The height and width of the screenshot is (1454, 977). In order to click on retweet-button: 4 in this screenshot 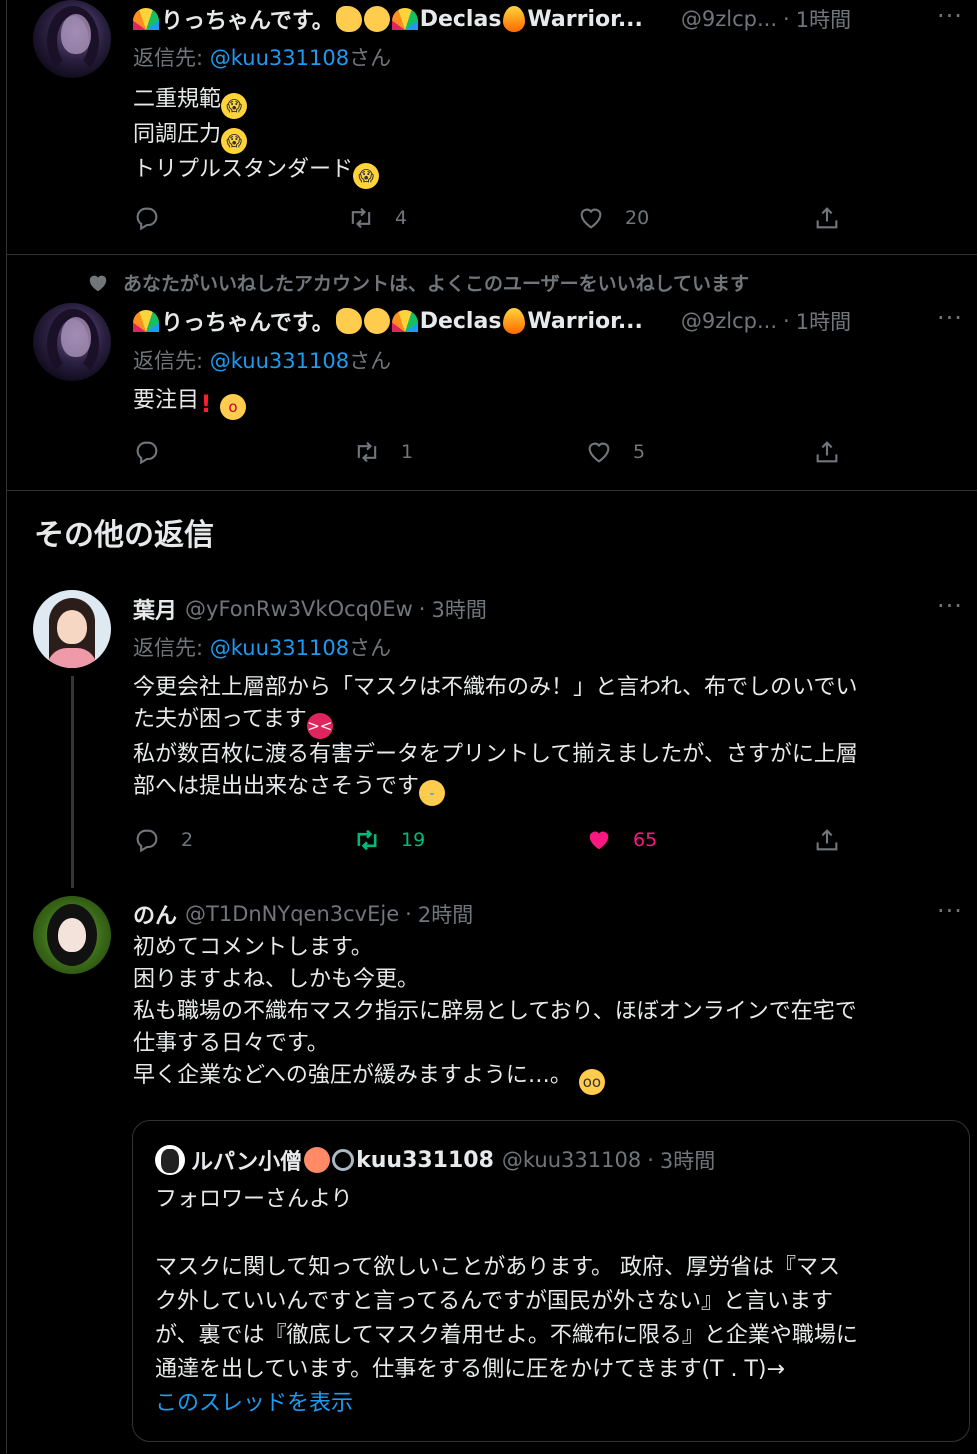, I will do `click(377, 218)`.